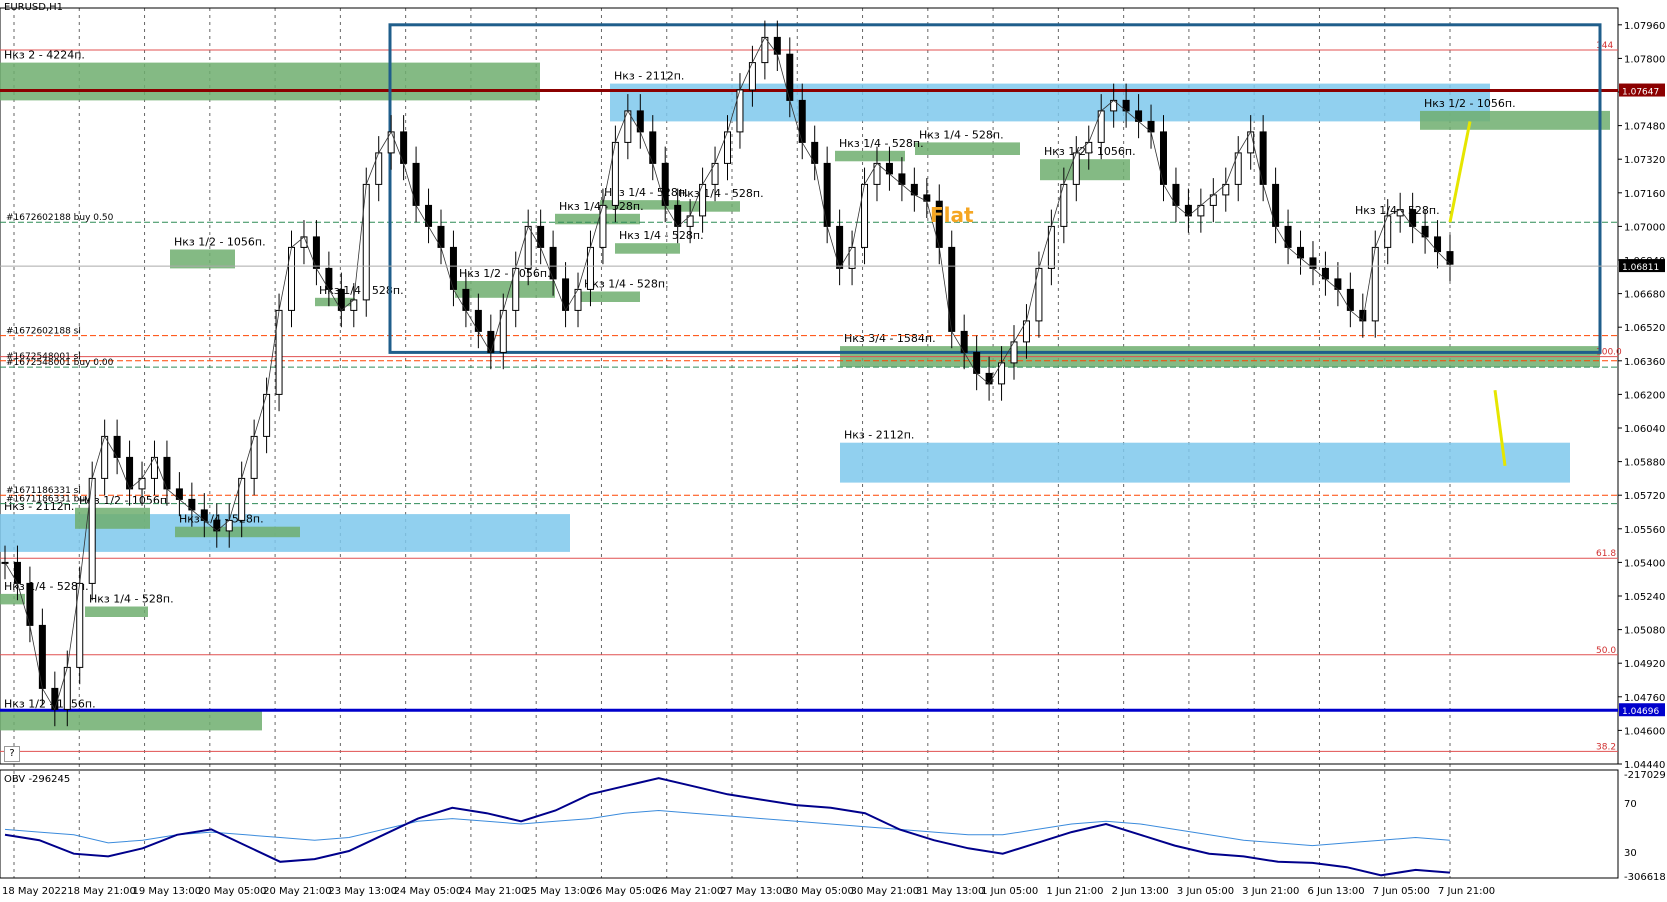 The height and width of the screenshot is (902, 1667). I want to click on time-tick-label: 18 May 2022, so click(34, 891).